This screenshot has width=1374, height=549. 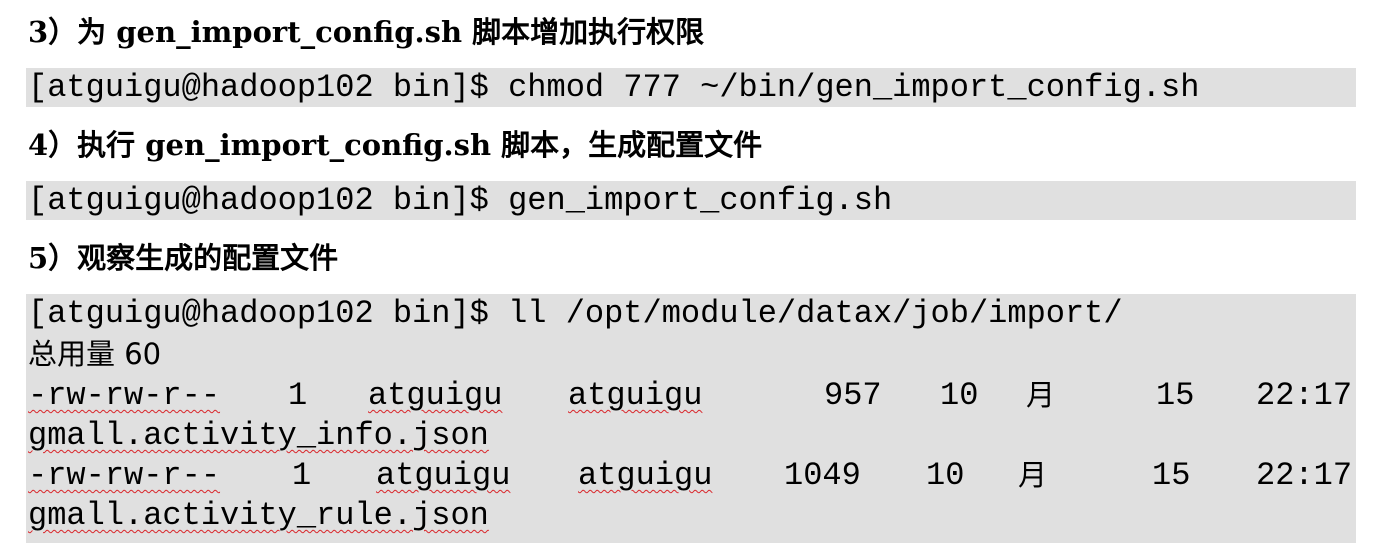 What do you see at coordinates (692, 515) in the screenshot?
I see `file-name-2: gmall.activity_rule.json` at bounding box center [692, 515].